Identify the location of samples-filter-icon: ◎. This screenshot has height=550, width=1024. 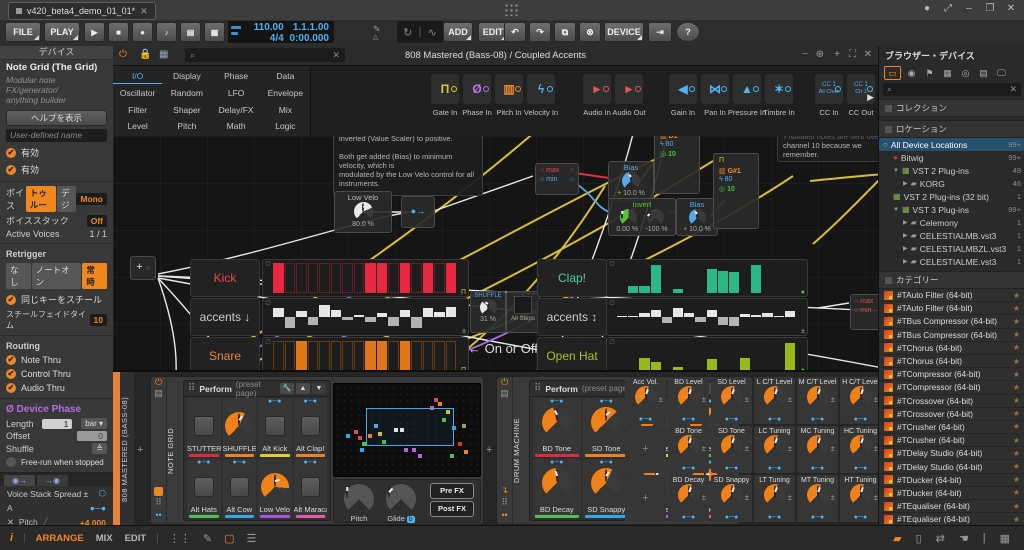
(965, 73).